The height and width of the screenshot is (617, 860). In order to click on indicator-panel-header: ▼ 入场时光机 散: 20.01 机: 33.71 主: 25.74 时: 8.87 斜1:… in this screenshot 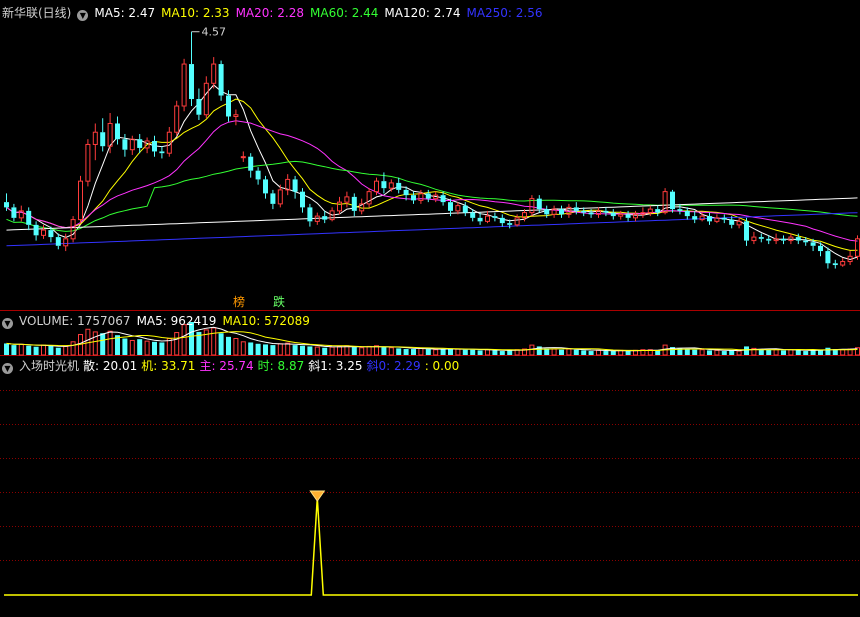, I will do `click(232, 366)`.